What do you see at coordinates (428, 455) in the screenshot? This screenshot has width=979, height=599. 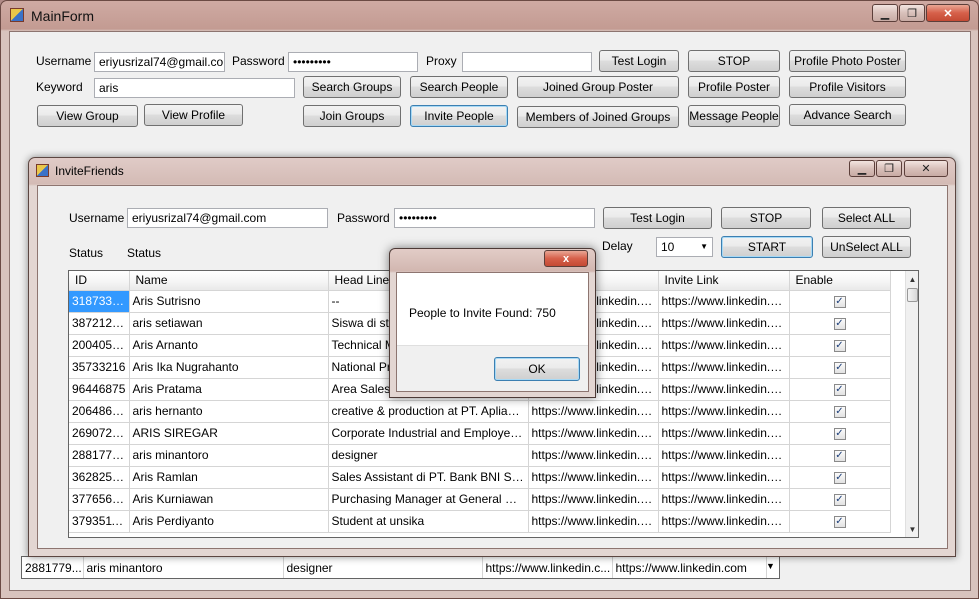 I see `cell-headline: designer` at bounding box center [428, 455].